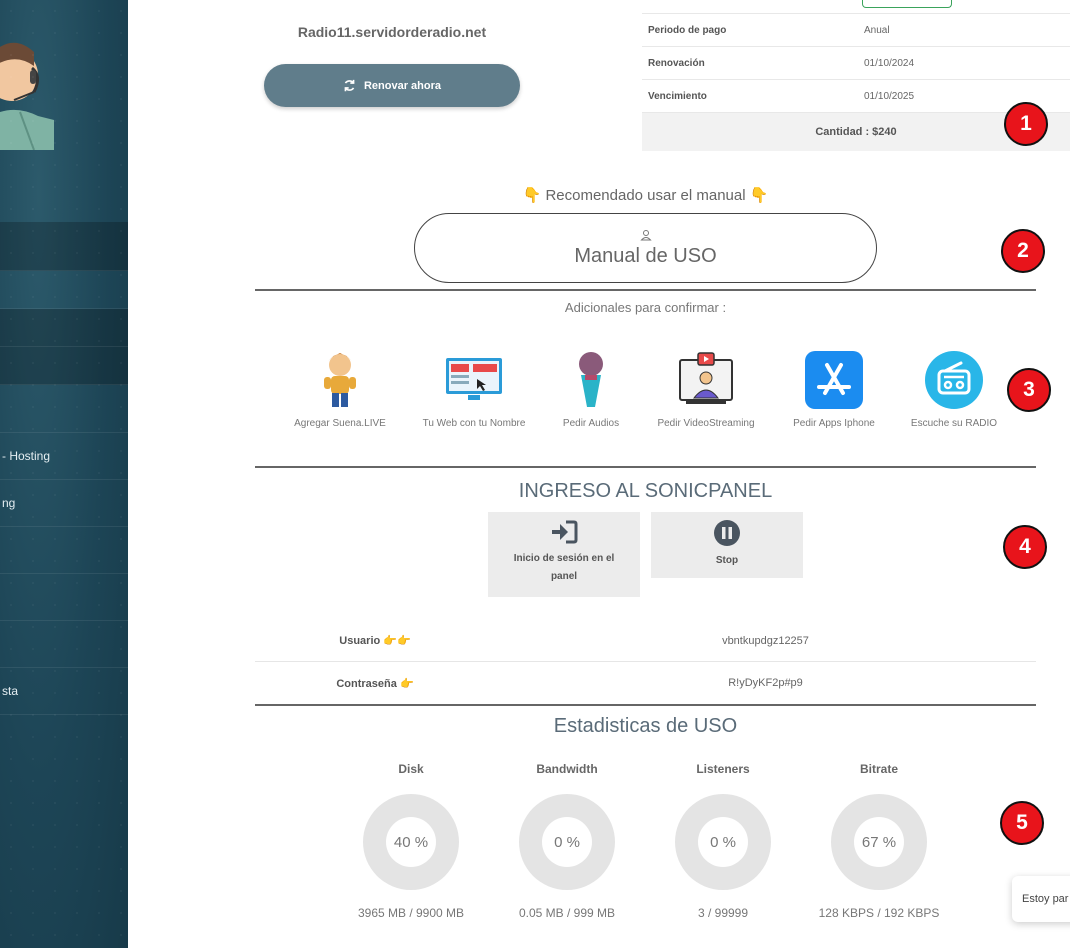  I want to click on password-key: Contraseña 👉, so click(375, 683).